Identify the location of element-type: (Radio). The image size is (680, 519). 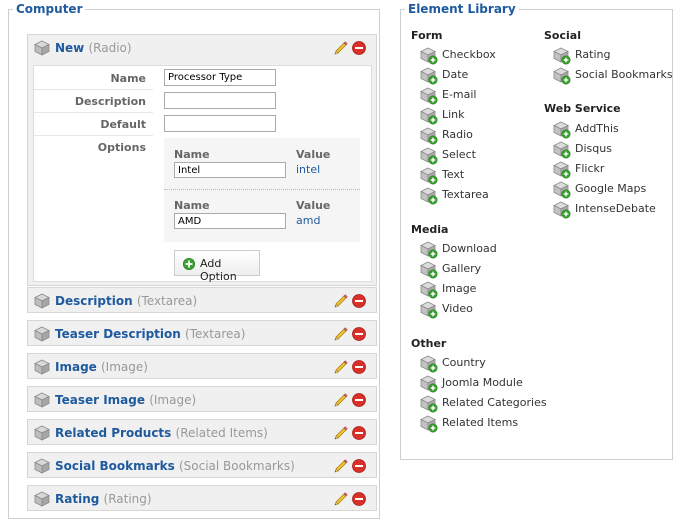
(110, 48).